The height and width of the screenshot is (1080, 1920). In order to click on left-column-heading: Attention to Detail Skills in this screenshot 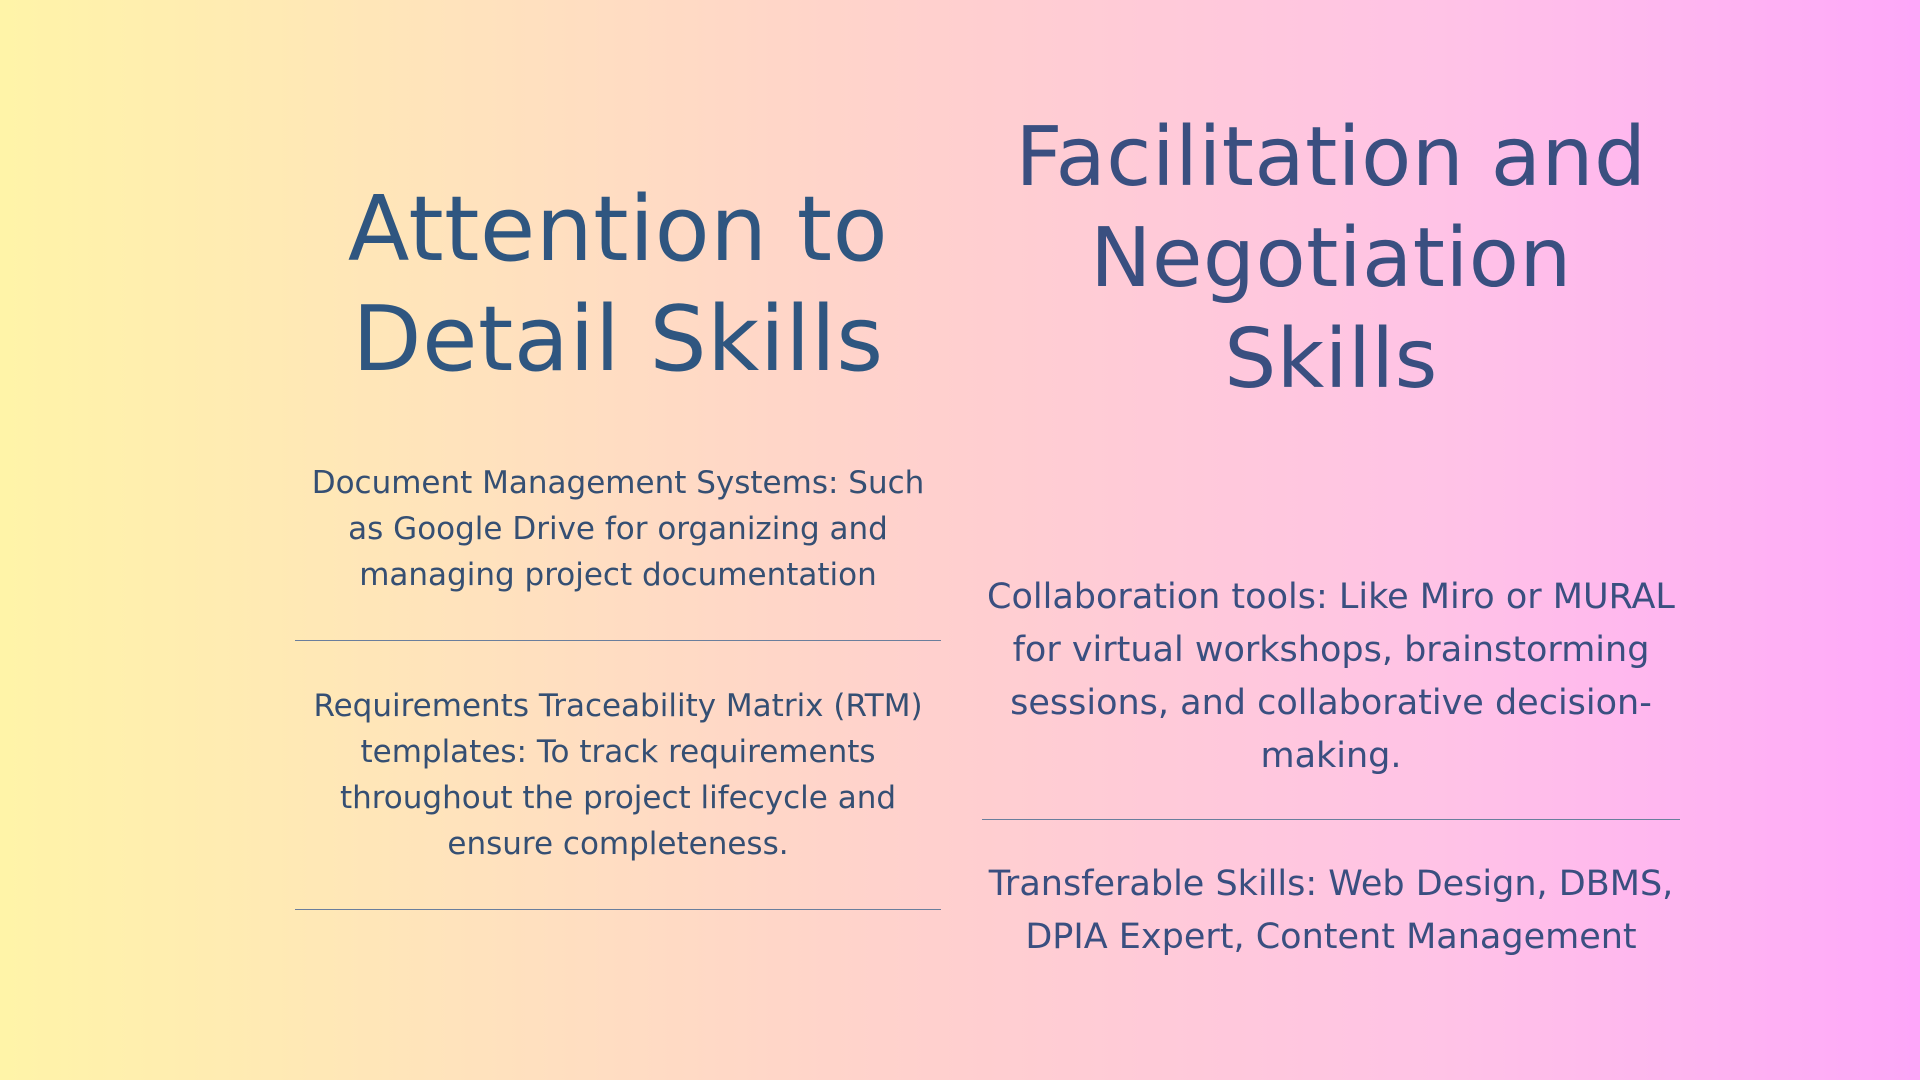, I will do `click(618, 284)`.